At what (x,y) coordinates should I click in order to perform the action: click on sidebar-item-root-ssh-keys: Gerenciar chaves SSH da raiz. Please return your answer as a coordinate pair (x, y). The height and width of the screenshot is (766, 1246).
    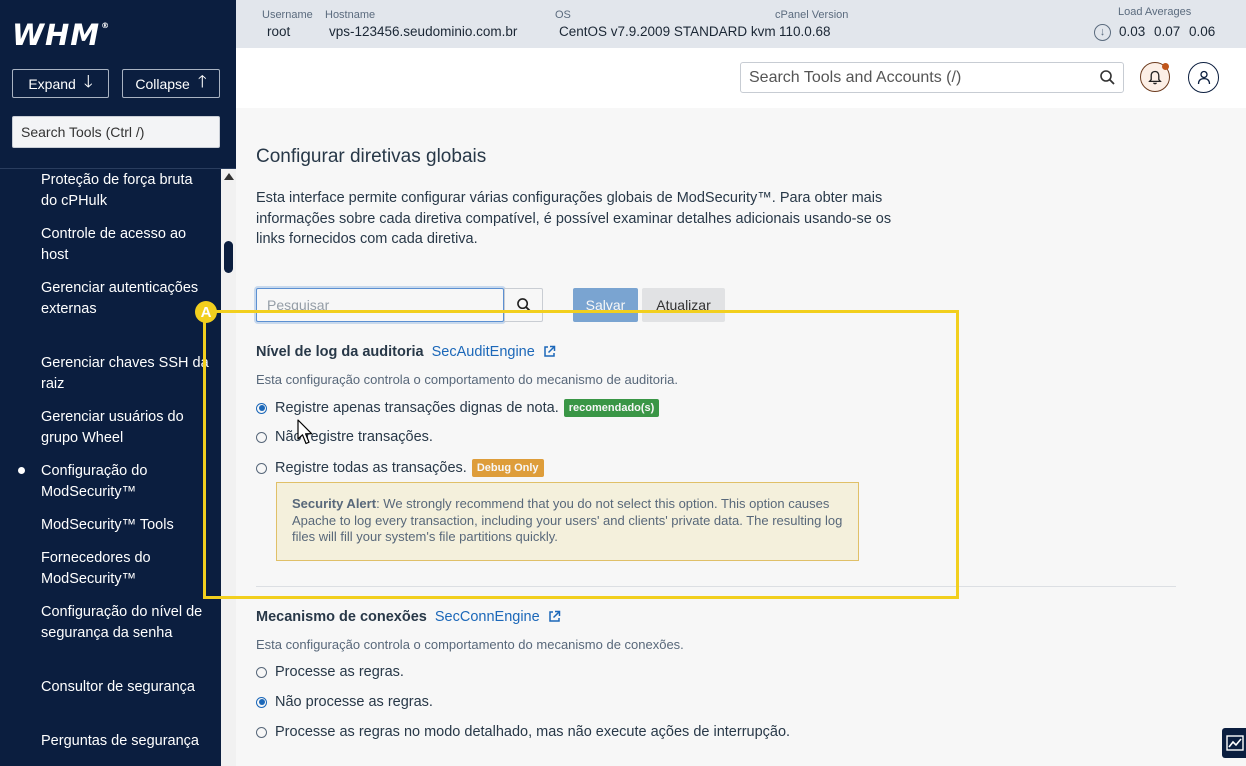
    Looking at the image, I should click on (125, 374).